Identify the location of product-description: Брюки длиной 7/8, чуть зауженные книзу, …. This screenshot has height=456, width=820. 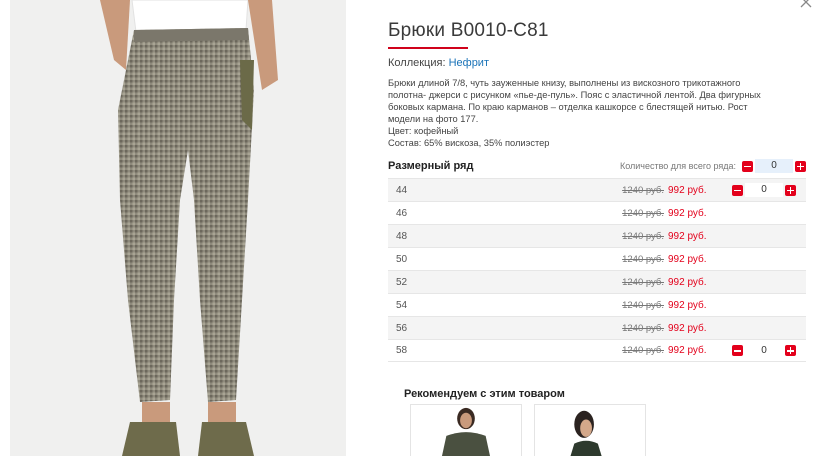
(588, 113).